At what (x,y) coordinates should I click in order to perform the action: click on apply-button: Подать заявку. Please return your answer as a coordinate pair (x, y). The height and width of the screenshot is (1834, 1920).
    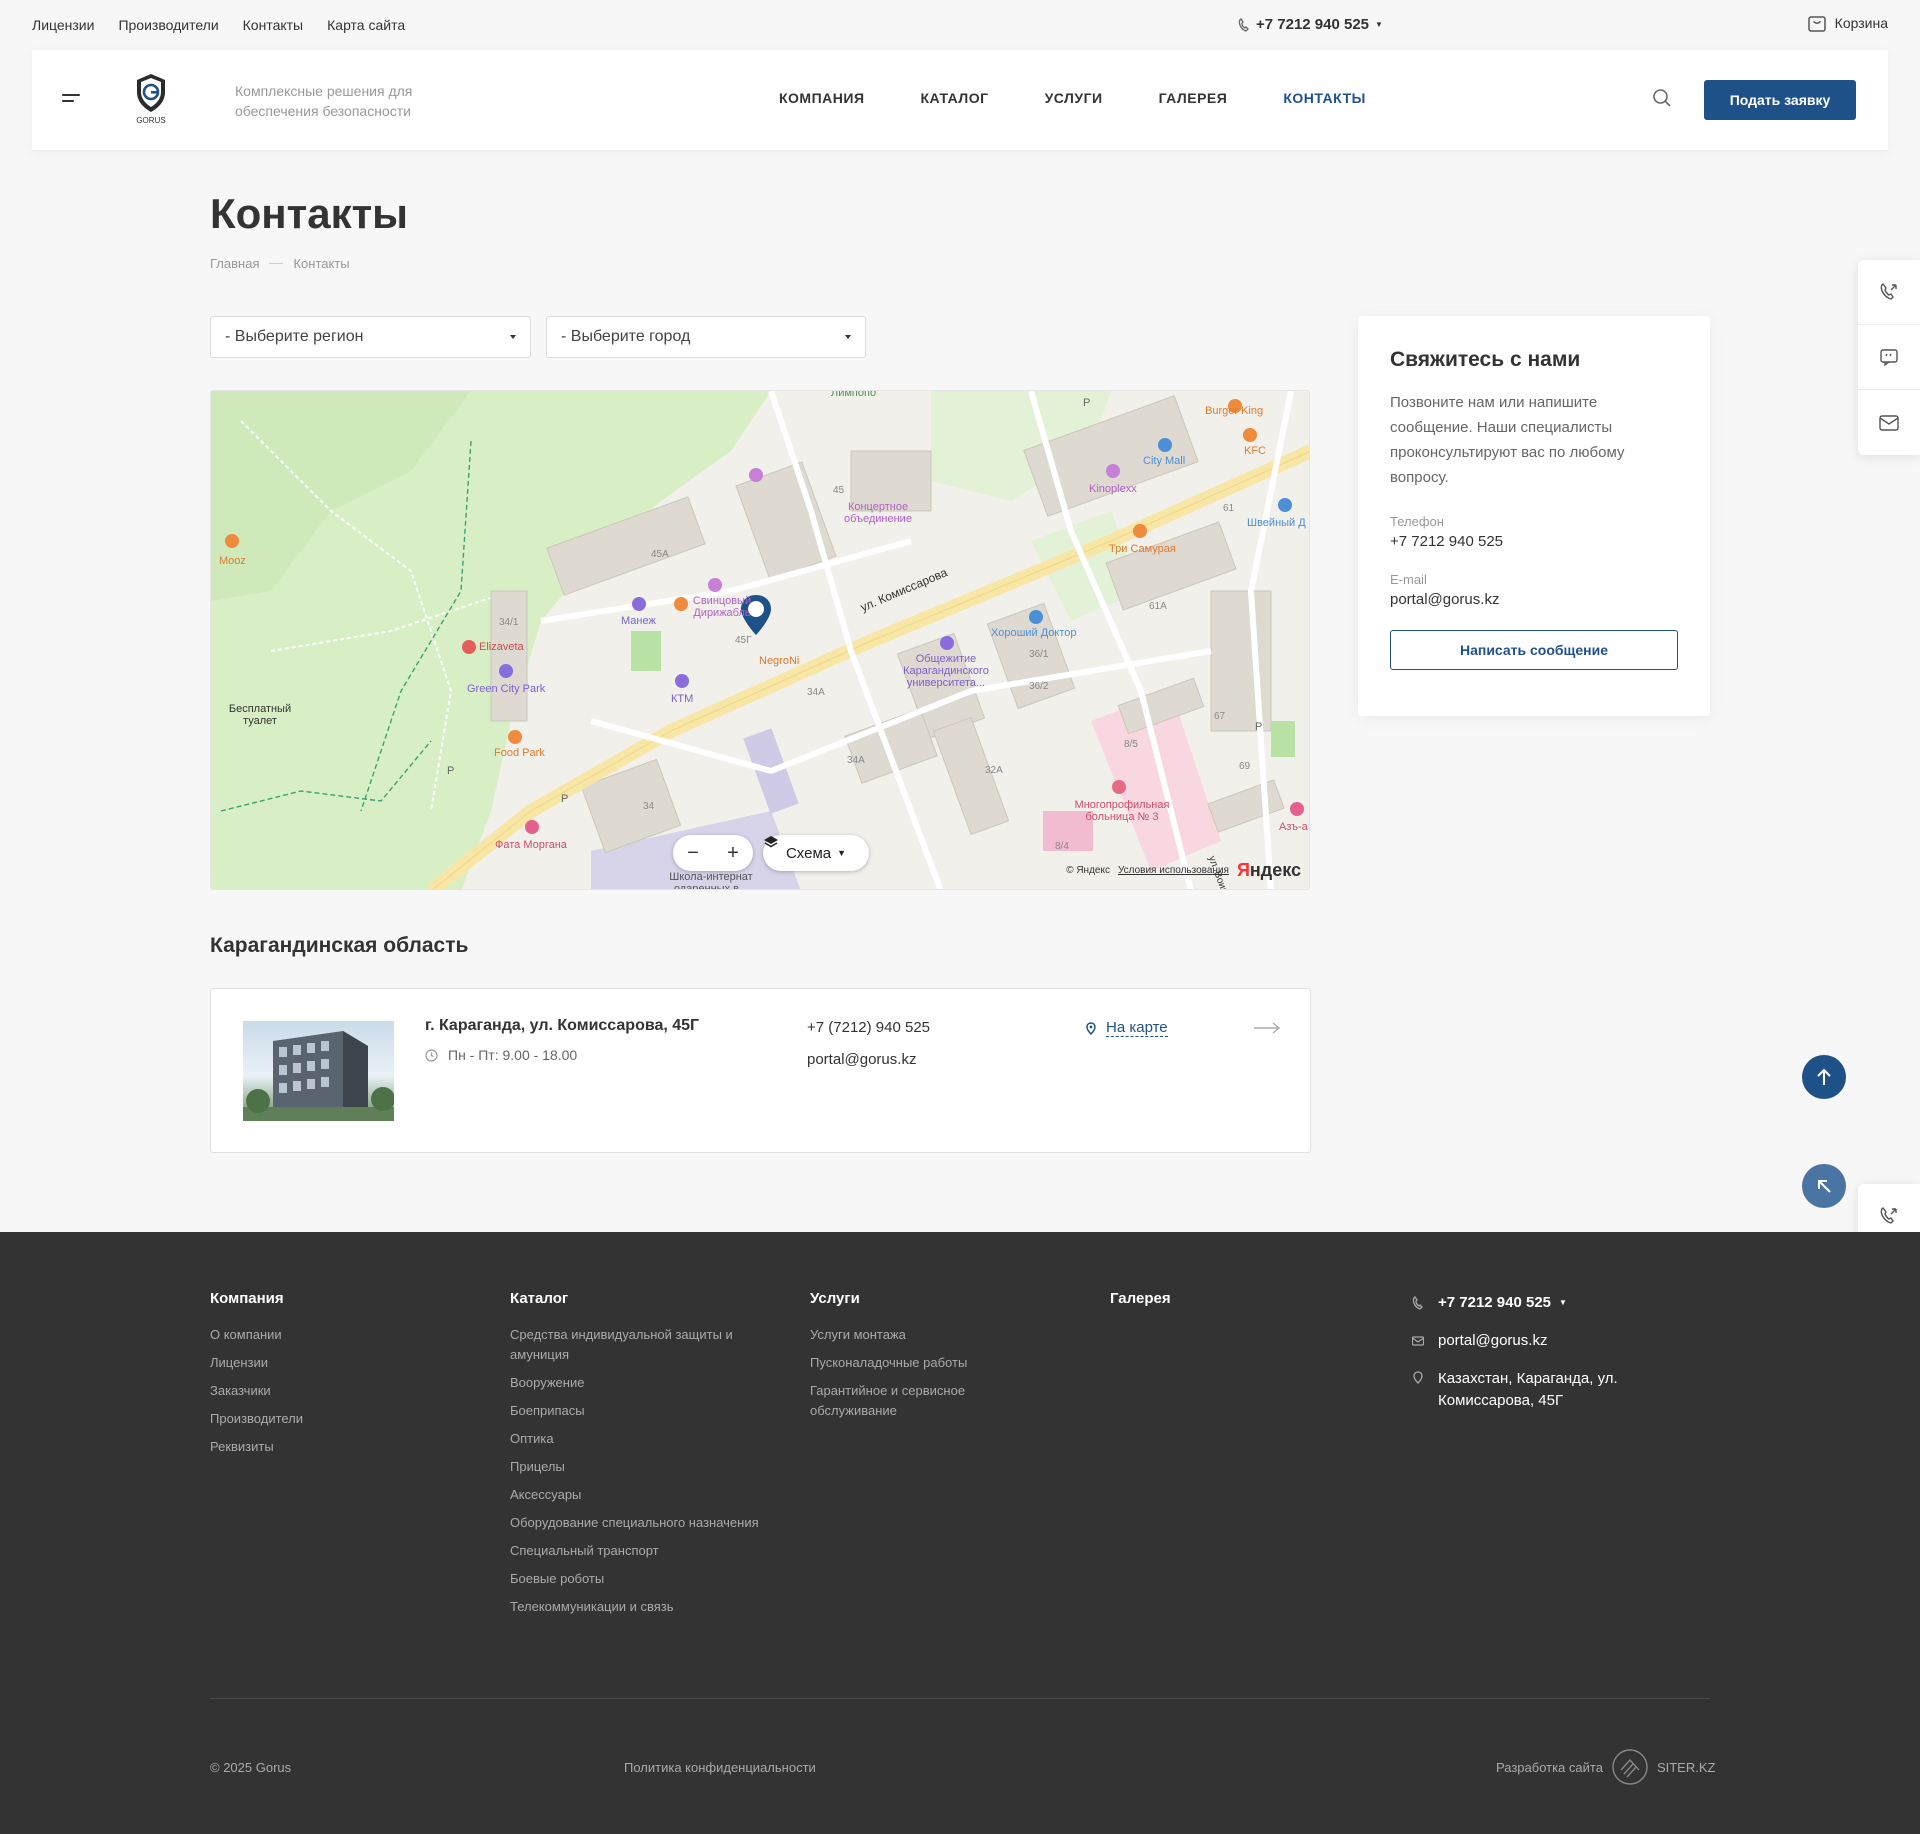
    Looking at the image, I should click on (1780, 100).